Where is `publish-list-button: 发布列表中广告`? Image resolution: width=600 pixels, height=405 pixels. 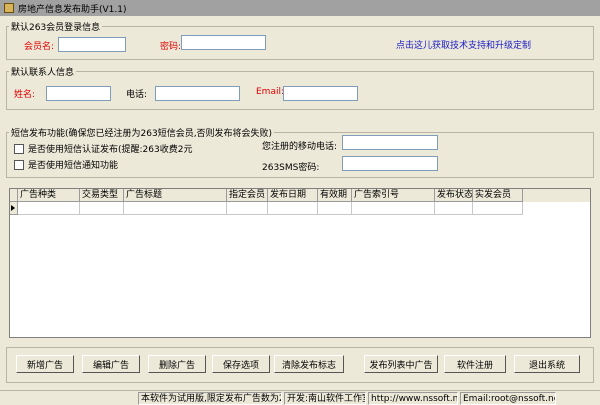
publish-list-button: 发布列表中广告 is located at coordinates (401, 364).